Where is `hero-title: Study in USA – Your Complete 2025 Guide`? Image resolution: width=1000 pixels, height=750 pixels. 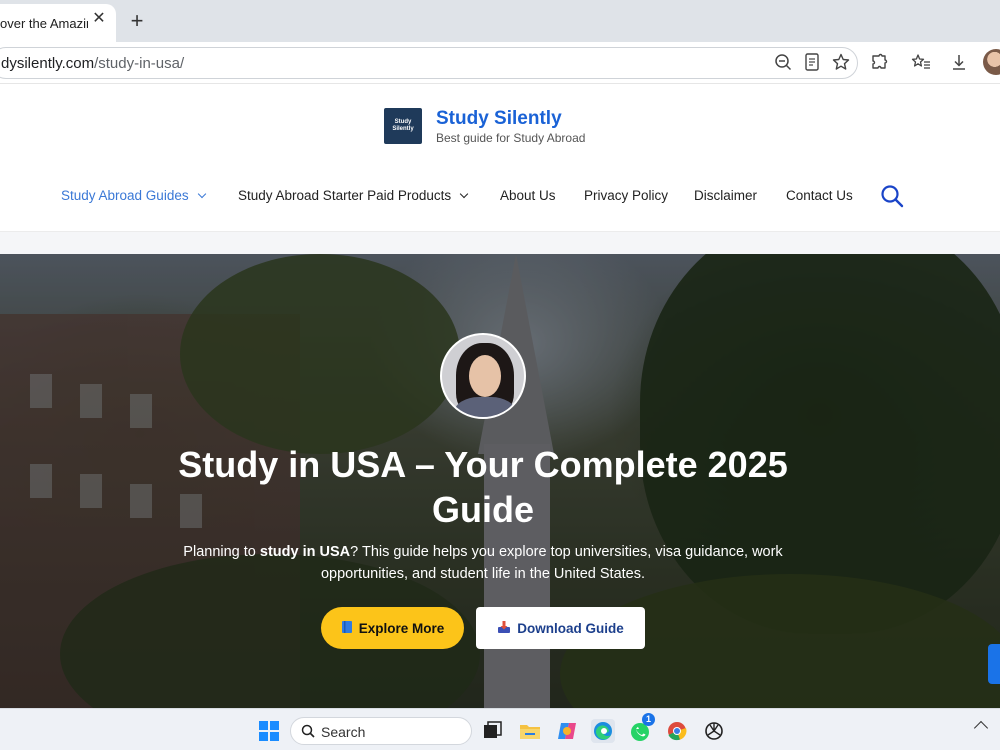 hero-title: Study in USA – Your Complete 2025 Guide is located at coordinates (483, 487).